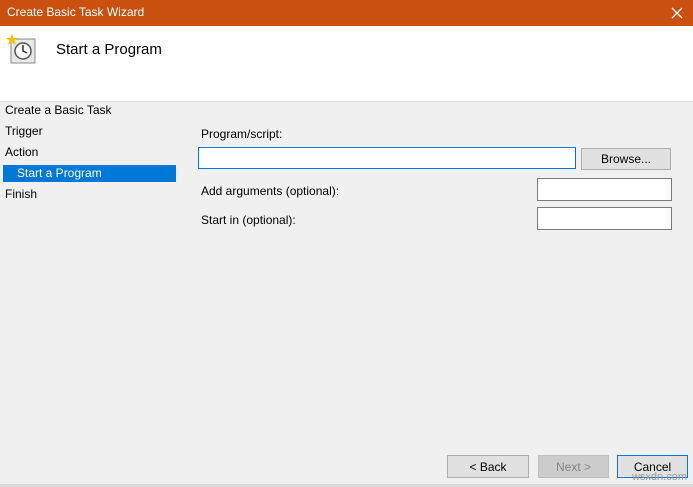 The height and width of the screenshot is (487, 693). What do you see at coordinates (109, 49) in the screenshot?
I see `page-title: Start a Program` at bounding box center [109, 49].